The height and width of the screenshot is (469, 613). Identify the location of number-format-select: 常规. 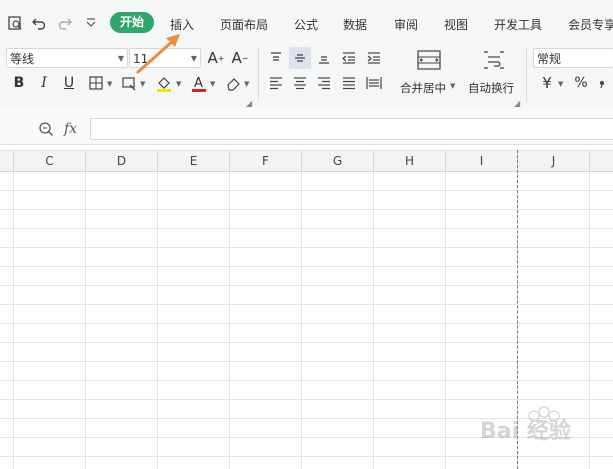
(573, 58).